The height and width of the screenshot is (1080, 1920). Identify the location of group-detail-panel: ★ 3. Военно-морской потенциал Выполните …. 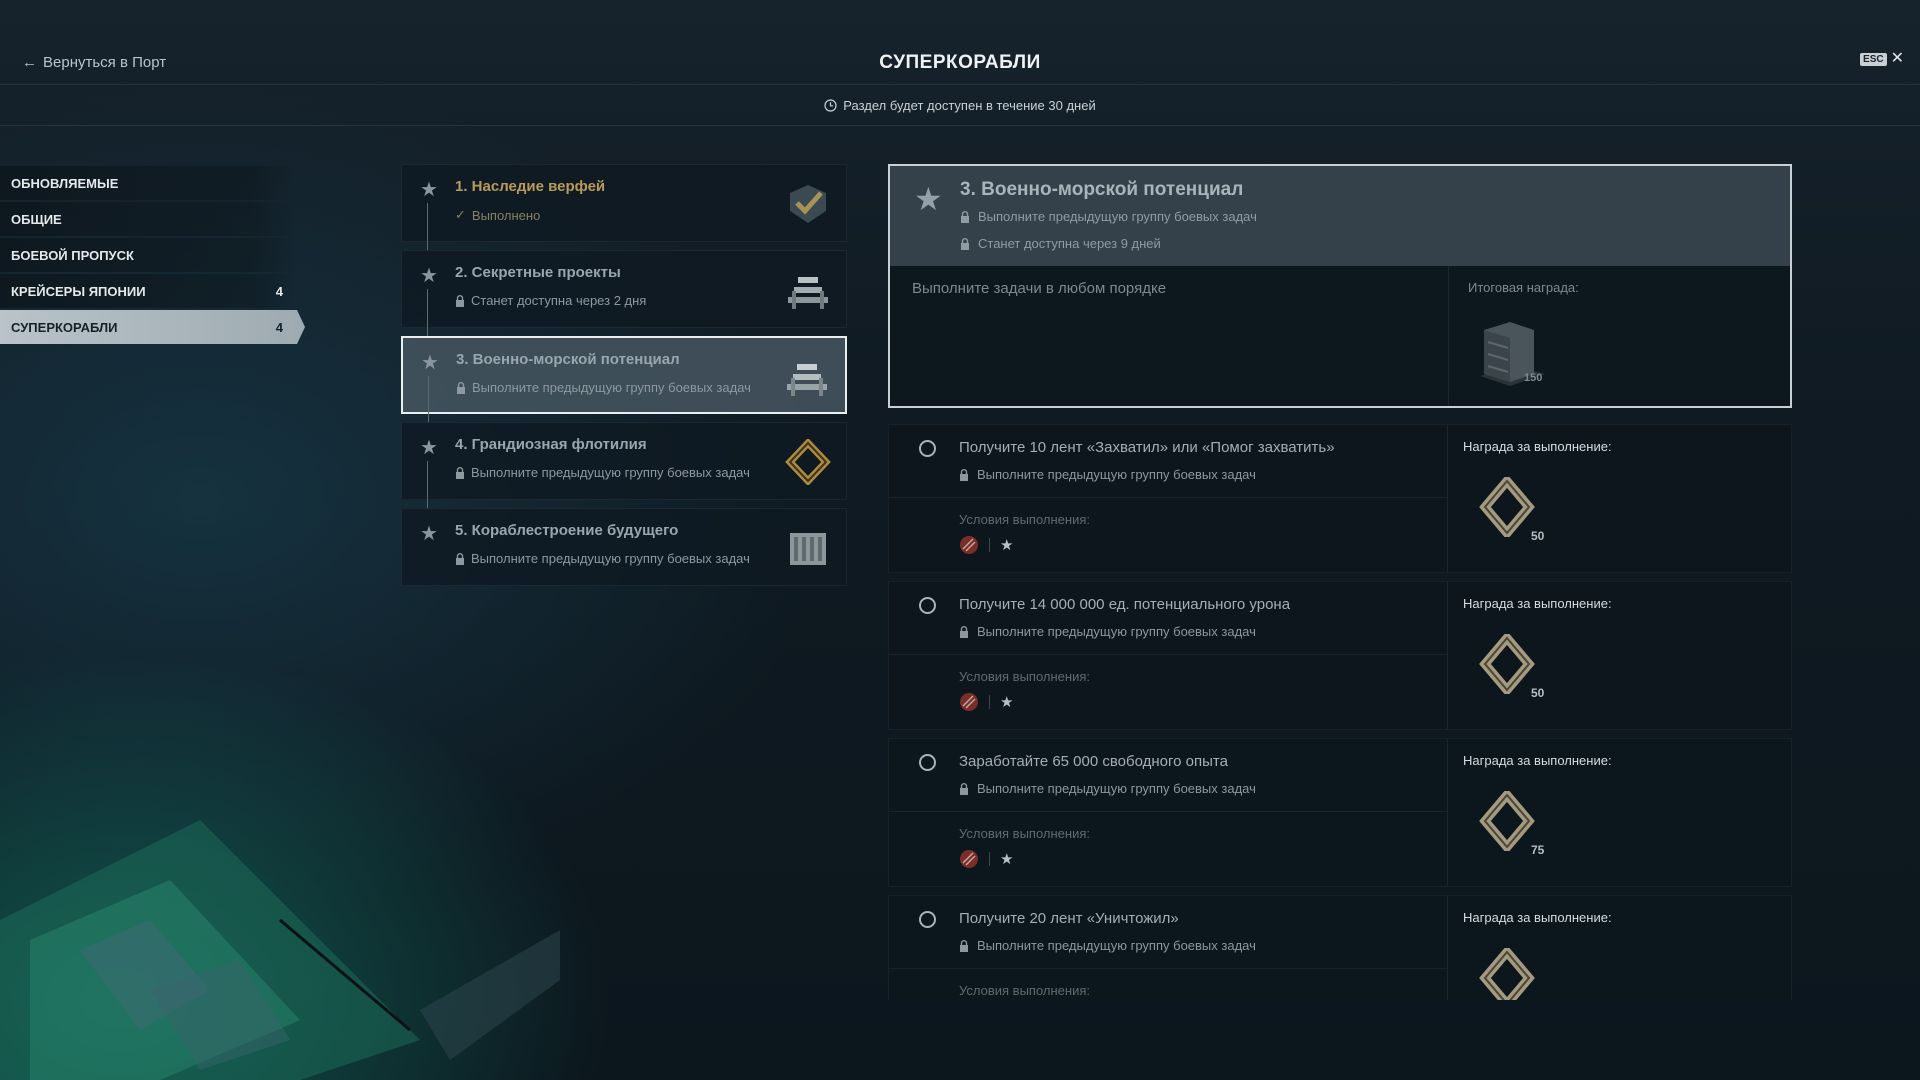
(1340, 286).